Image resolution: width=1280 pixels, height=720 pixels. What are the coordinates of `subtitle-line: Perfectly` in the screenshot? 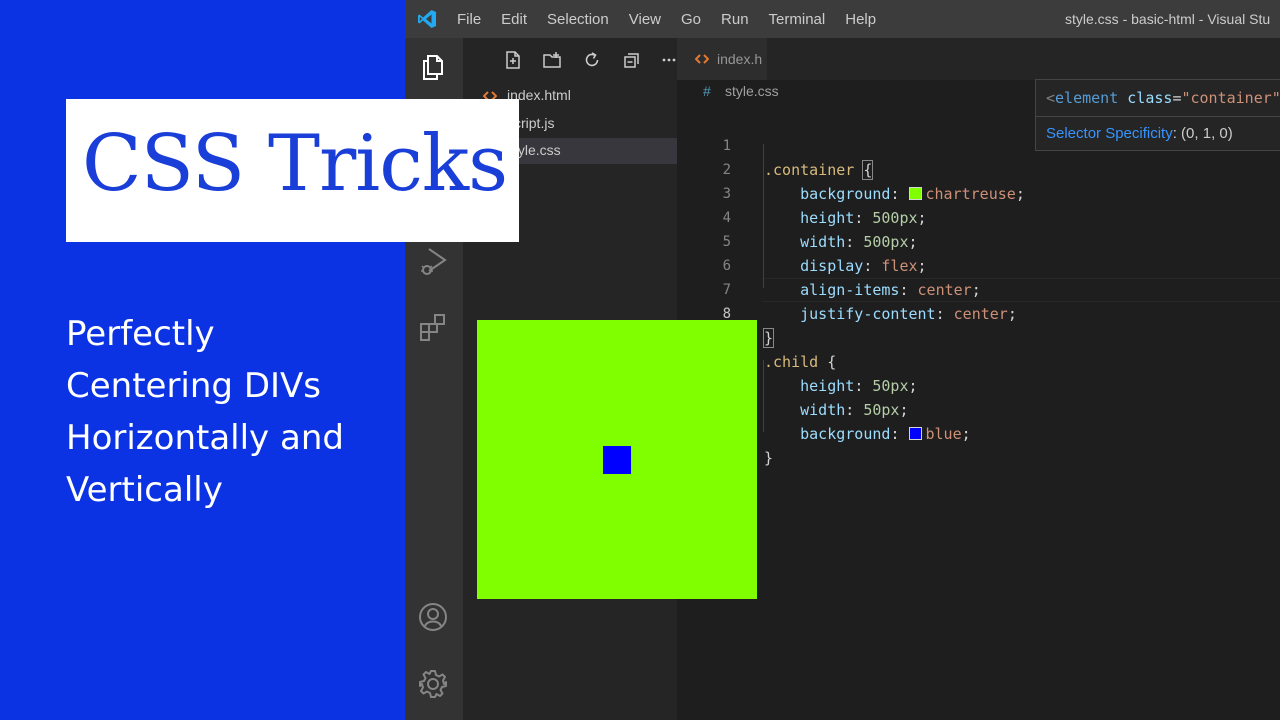 It's located at (140, 334).